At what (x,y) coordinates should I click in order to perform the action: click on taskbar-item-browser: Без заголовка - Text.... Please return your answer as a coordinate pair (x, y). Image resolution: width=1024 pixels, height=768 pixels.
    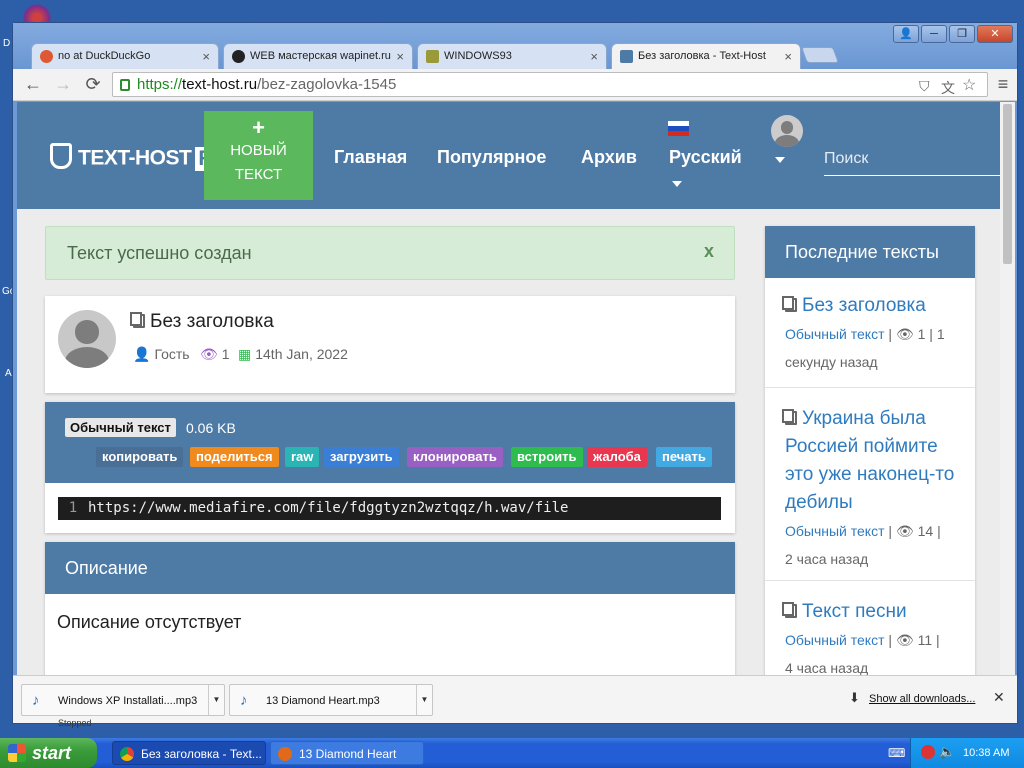
    Looking at the image, I should click on (189, 753).